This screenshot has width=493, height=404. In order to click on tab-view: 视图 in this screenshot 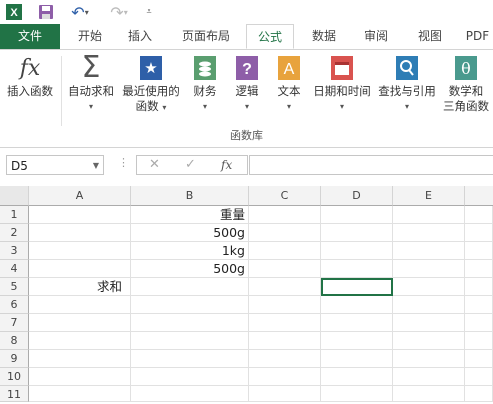, I will do `click(430, 36)`.